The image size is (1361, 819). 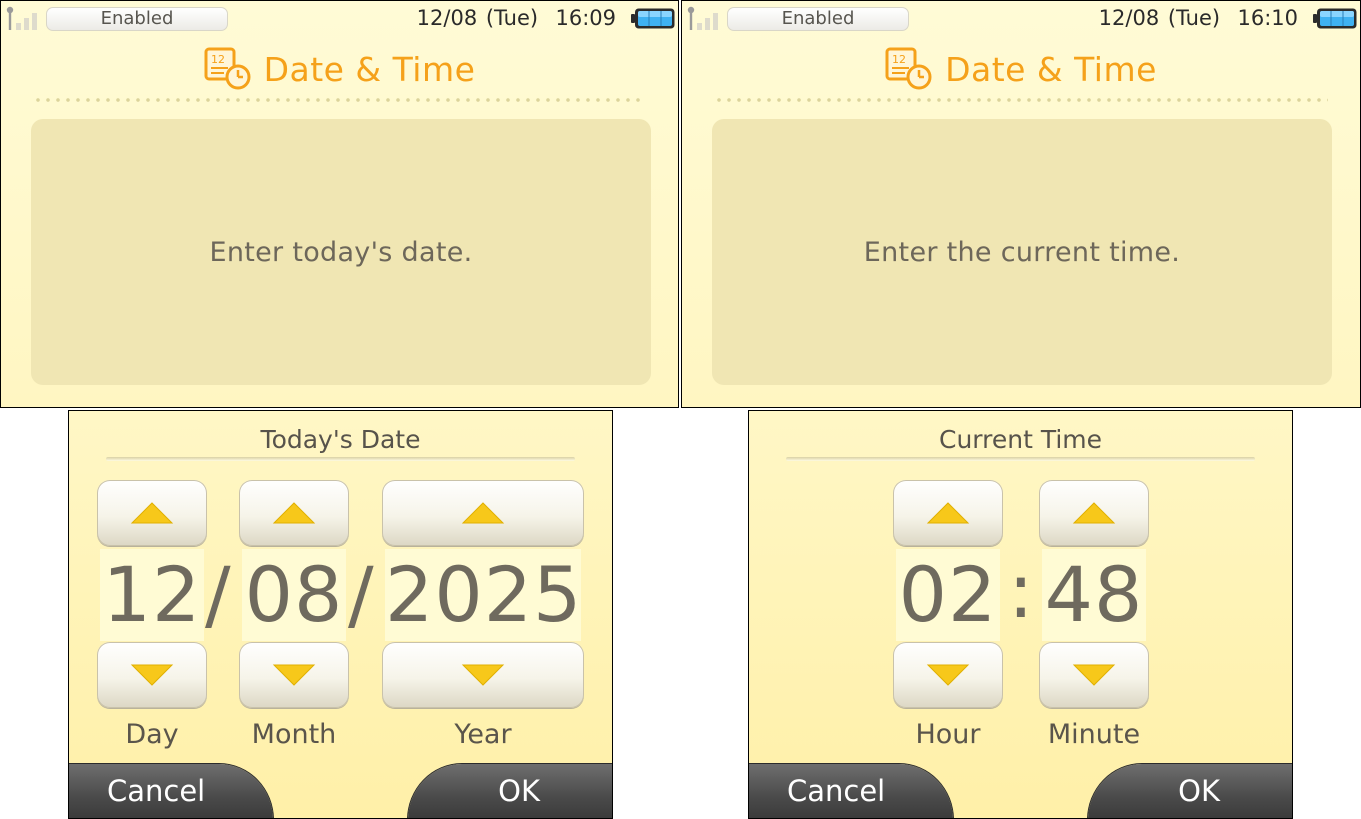 I want to click on day-down-button, so click(x=152, y=675).